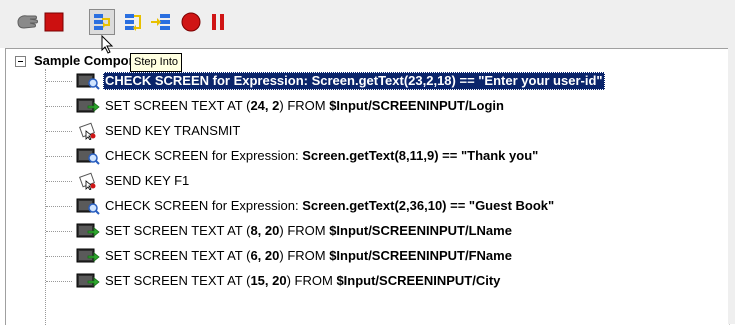 The width and height of the screenshot is (735, 325). I want to click on pause-icon, so click(218, 22).